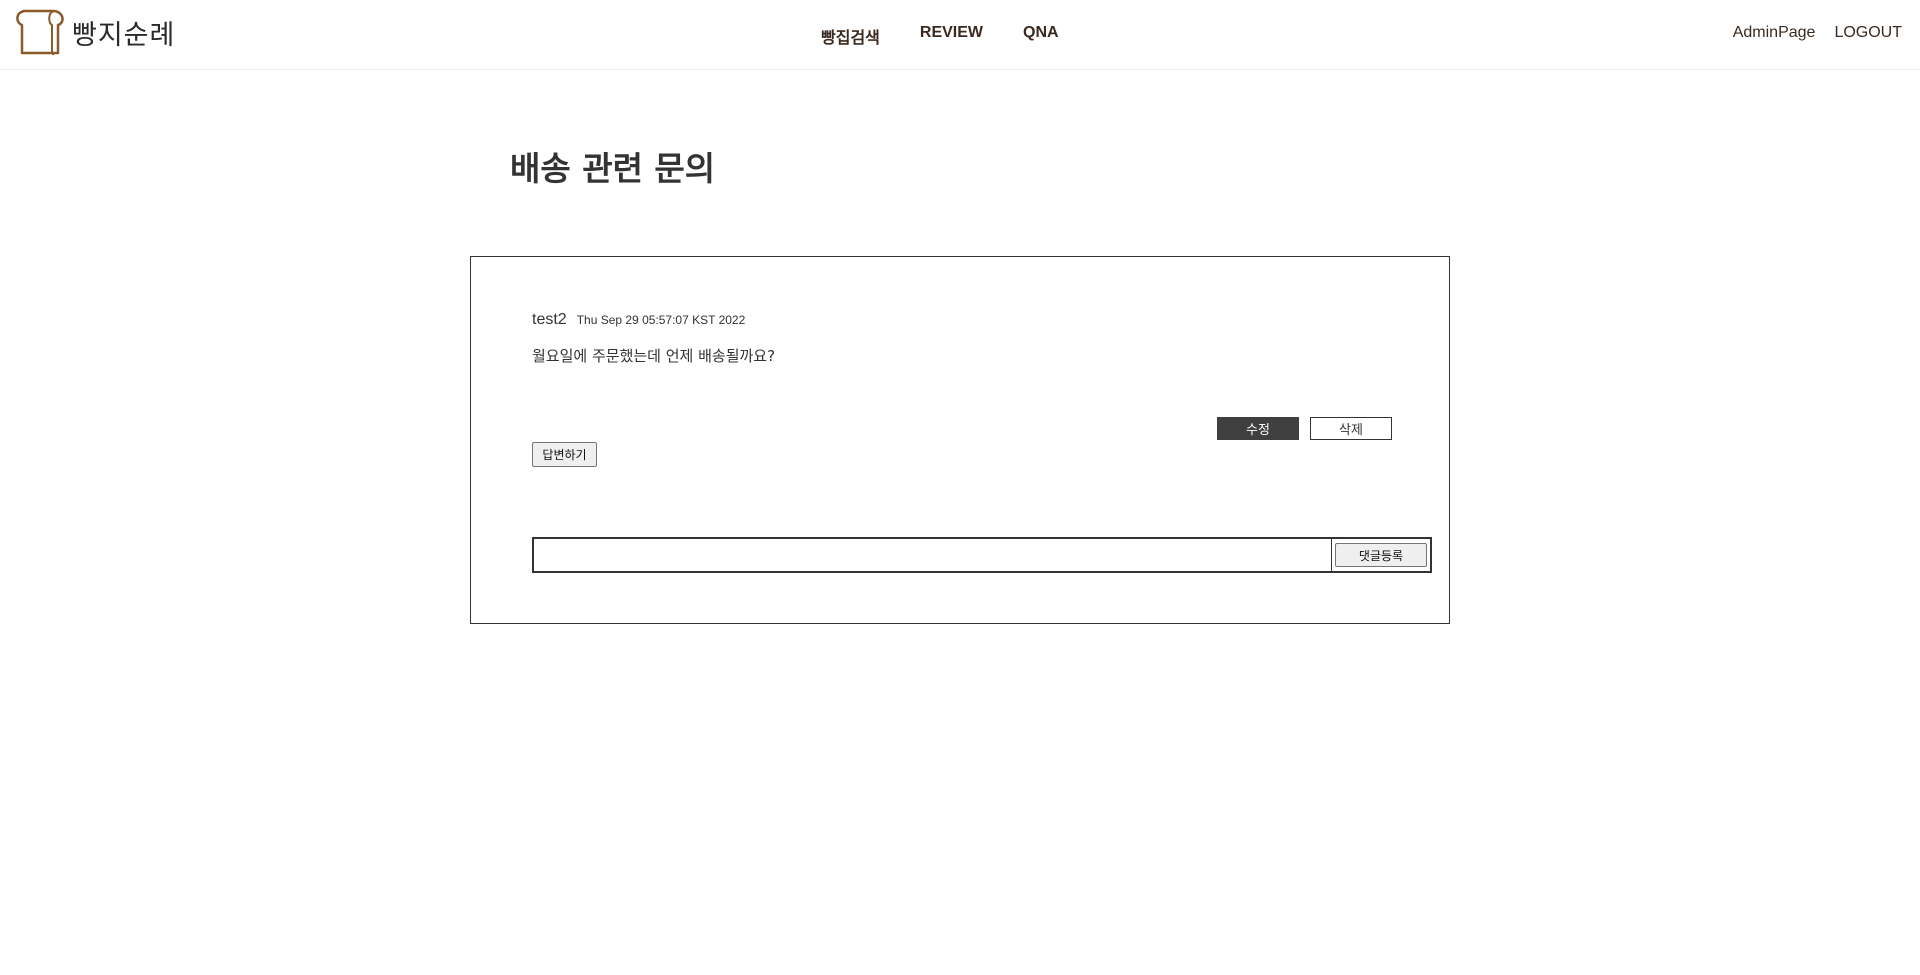 The width and height of the screenshot is (1920, 975). Describe the element at coordinates (1817, 33) in the screenshot. I see `user-nav: AdminPage LOGOUT` at that location.